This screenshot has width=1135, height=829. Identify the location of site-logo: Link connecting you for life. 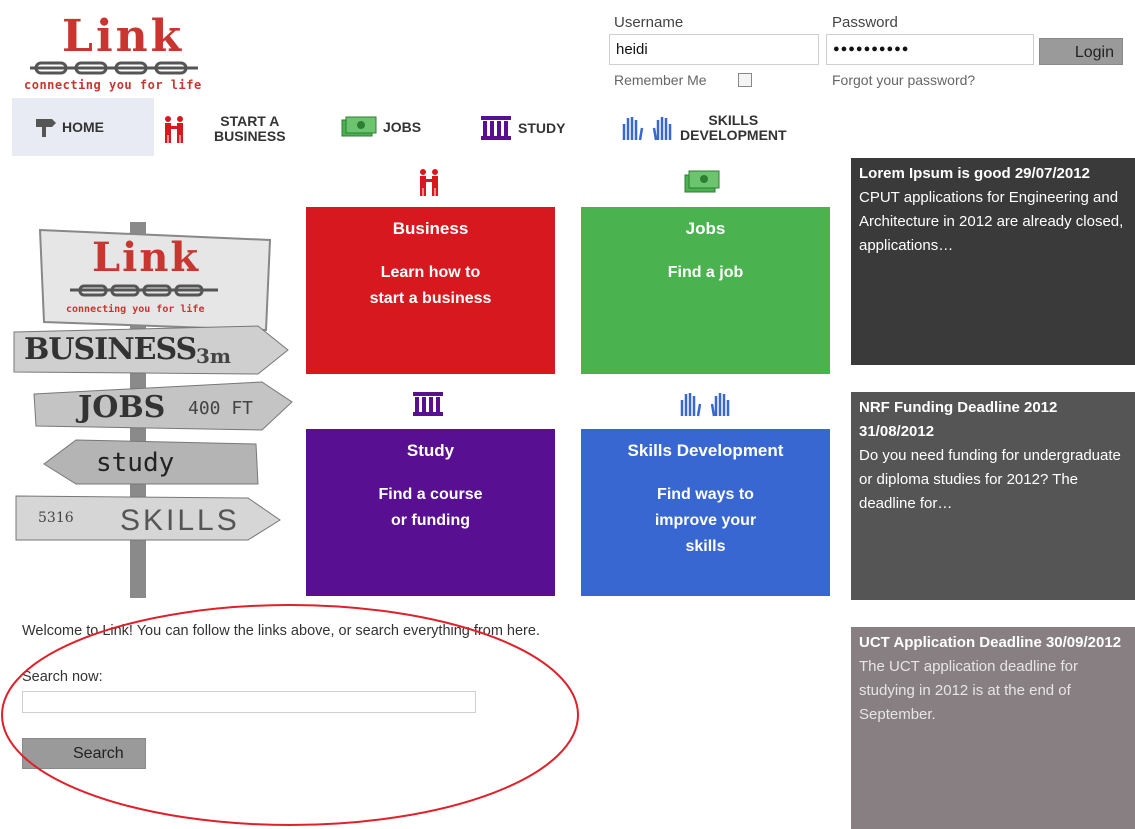
(117, 54).